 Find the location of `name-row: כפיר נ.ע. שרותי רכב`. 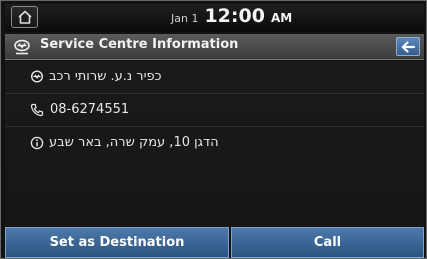

name-row: כפיר נ.ע. שרותי רכב is located at coordinates (214, 77).